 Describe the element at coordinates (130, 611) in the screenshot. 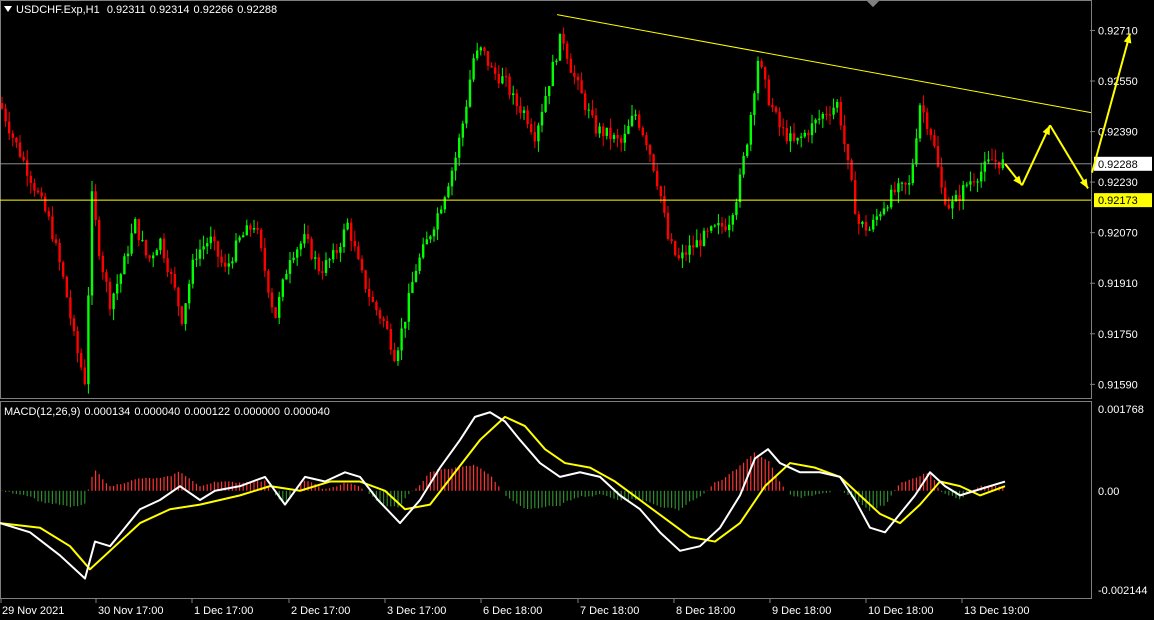

I see `time-axis-label-1: 30 Nov 17:00` at that location.